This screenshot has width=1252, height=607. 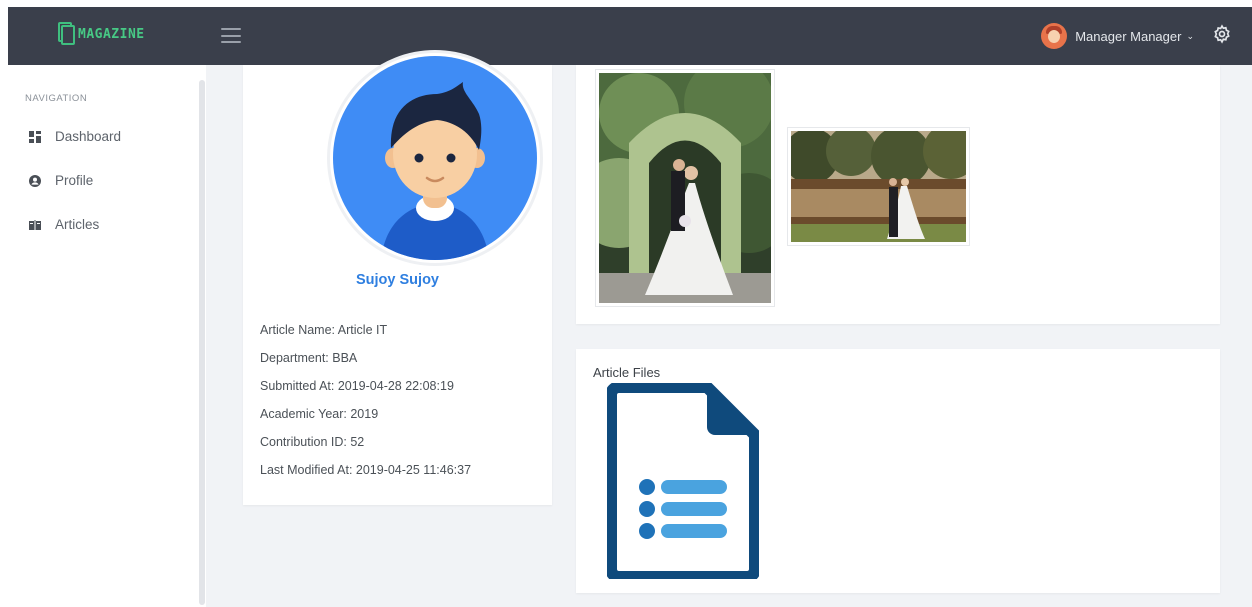 What do you see at coordinates (630, 36) in the screenshot?
I see `top-bar: MAGAZINE Manager Manager ⌄` at bounding box center [630, 36].